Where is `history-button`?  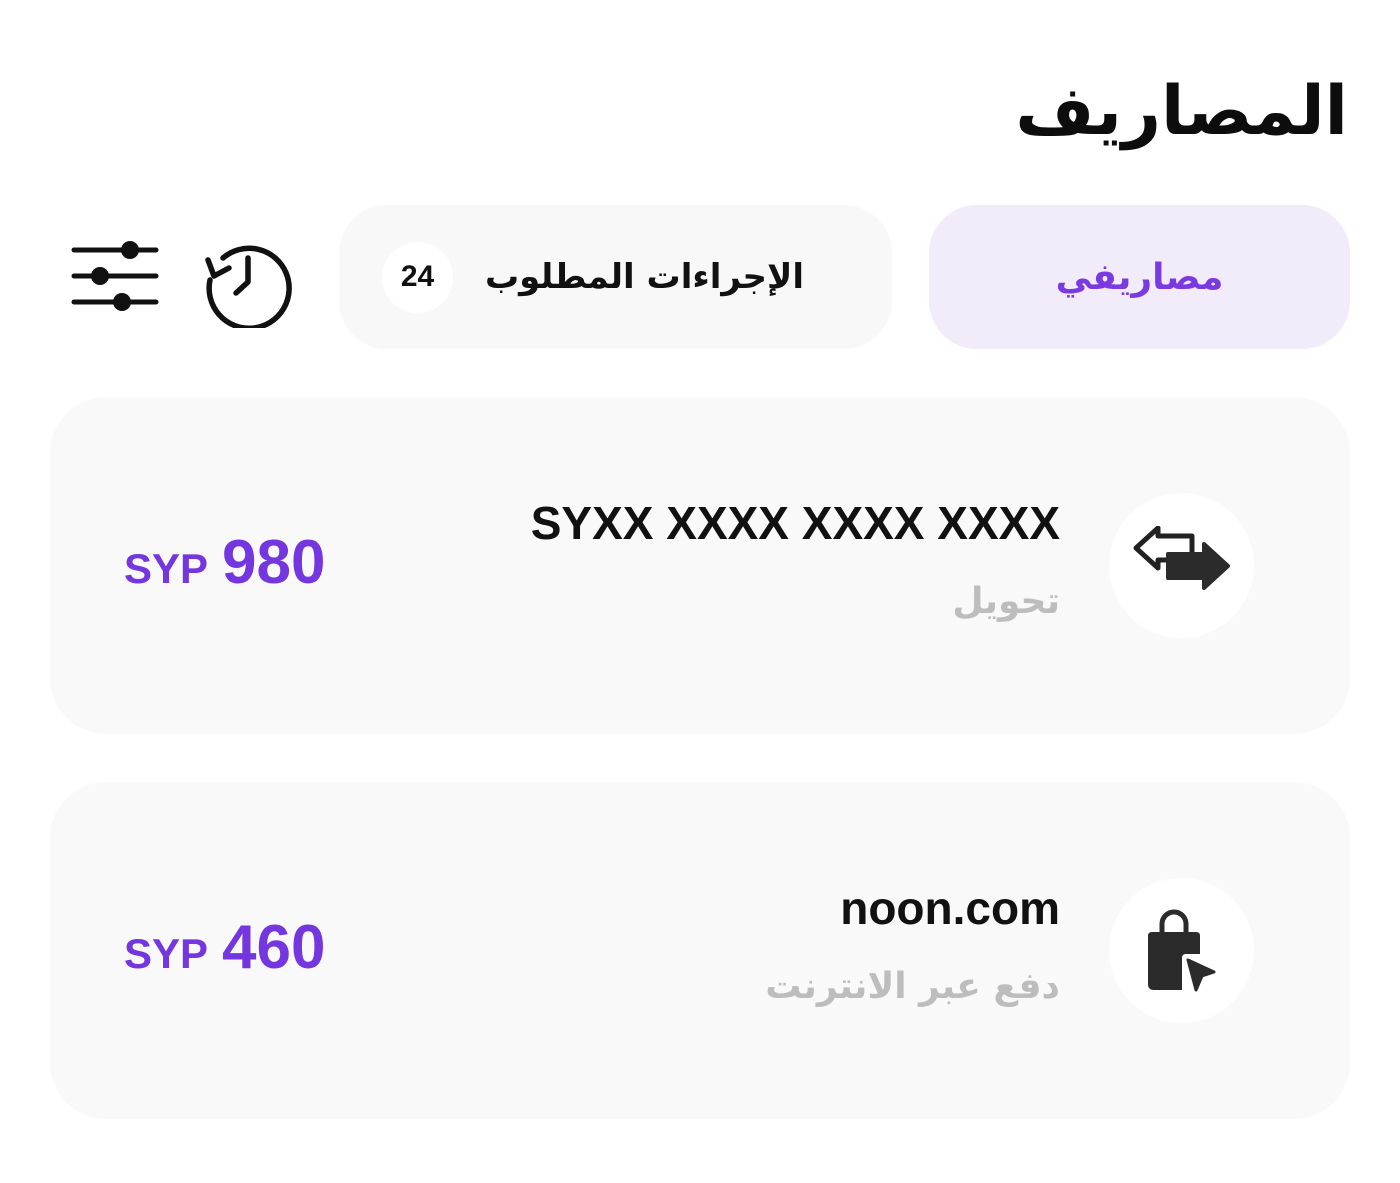
history-button is located at coordinates (248, 280).